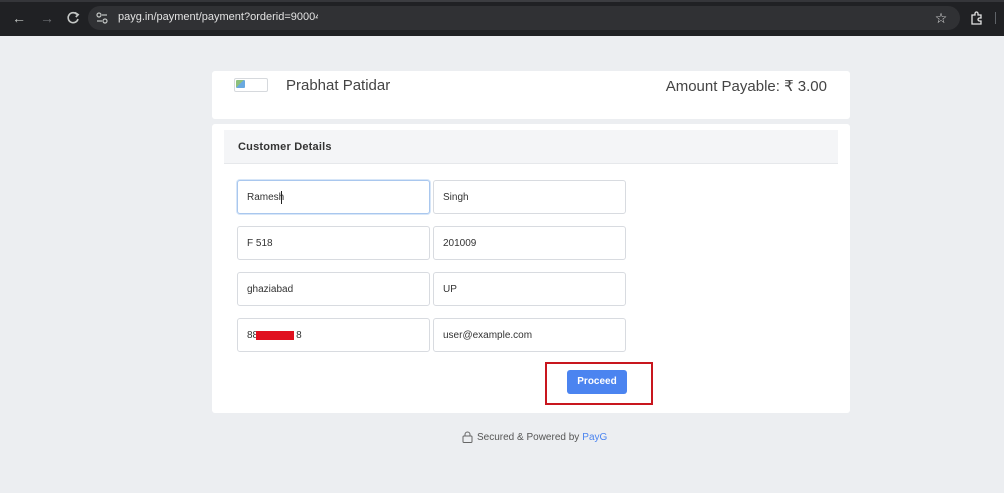 The image size is (1004, 493). Describe the element at coordinates (594, 437) in the screenshot. I see `payg-brand-link: PayG` at that location.